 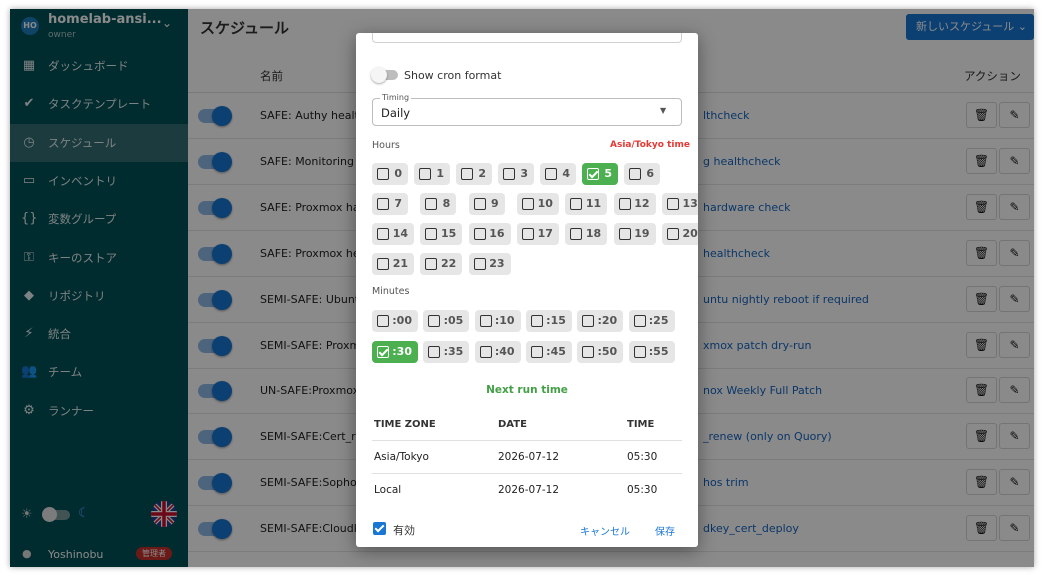 What do you see at coordinates (401, 457) in the screenshot?
I see `run-timezone: Asia/Tokyo` at bounding box center [401, 457].